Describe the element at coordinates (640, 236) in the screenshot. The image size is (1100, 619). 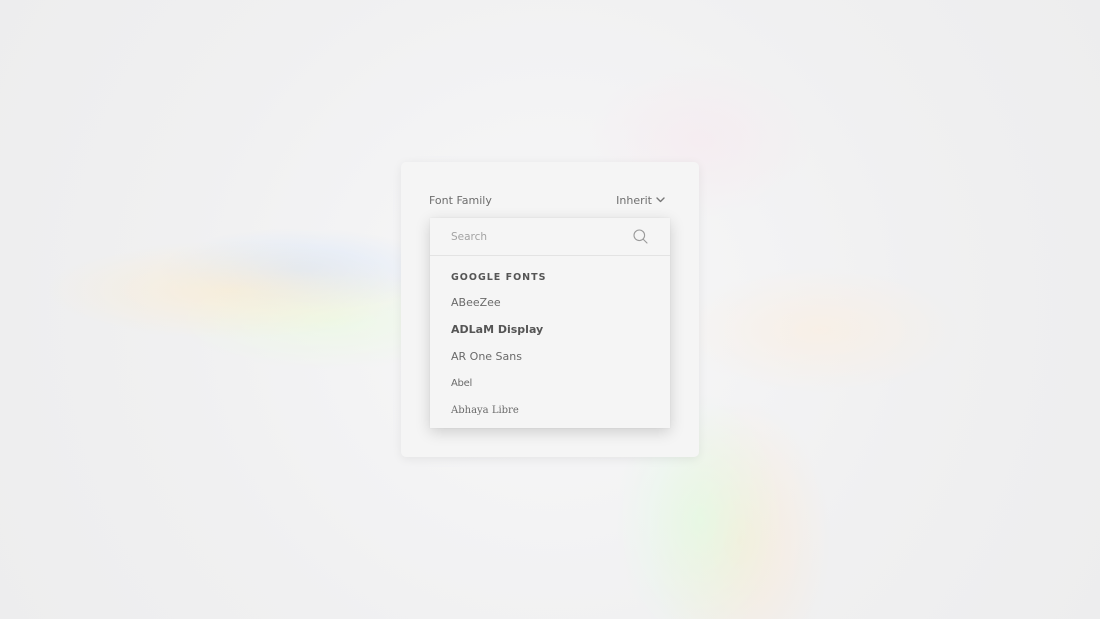
I see `search-icon` at that location.